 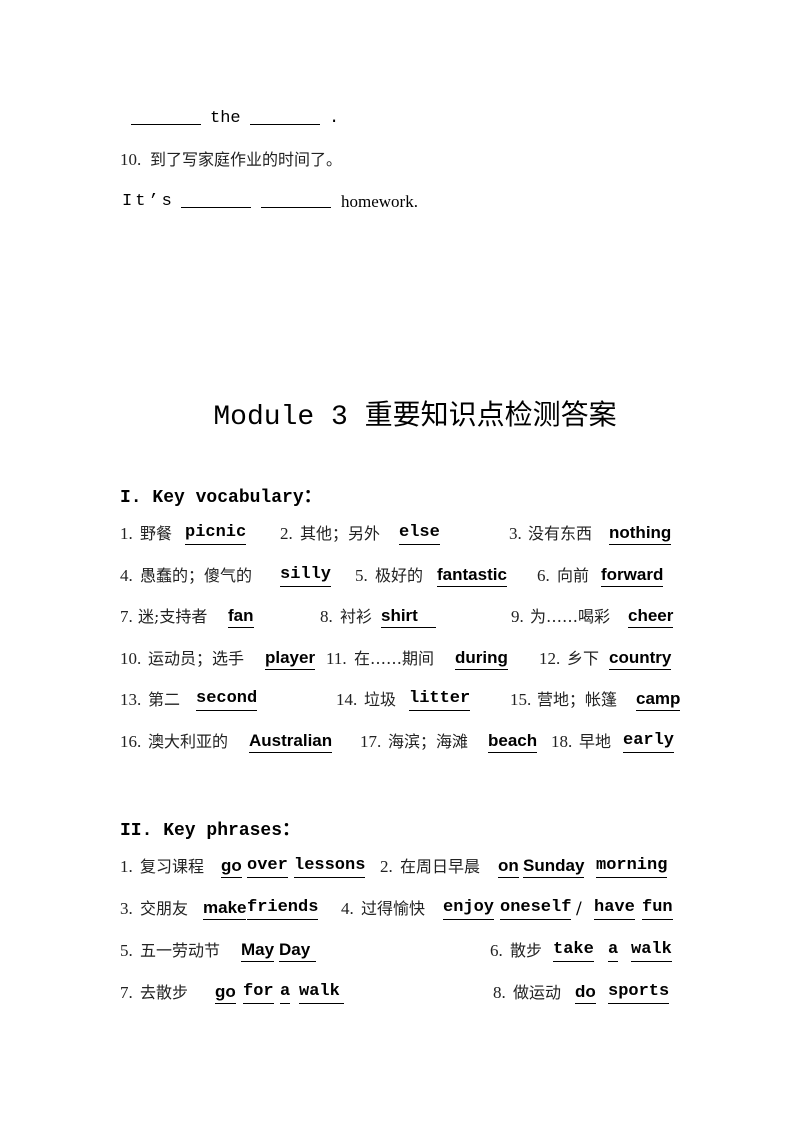 I want to click on item-chinese: 向前, so click(x=573, y=575).